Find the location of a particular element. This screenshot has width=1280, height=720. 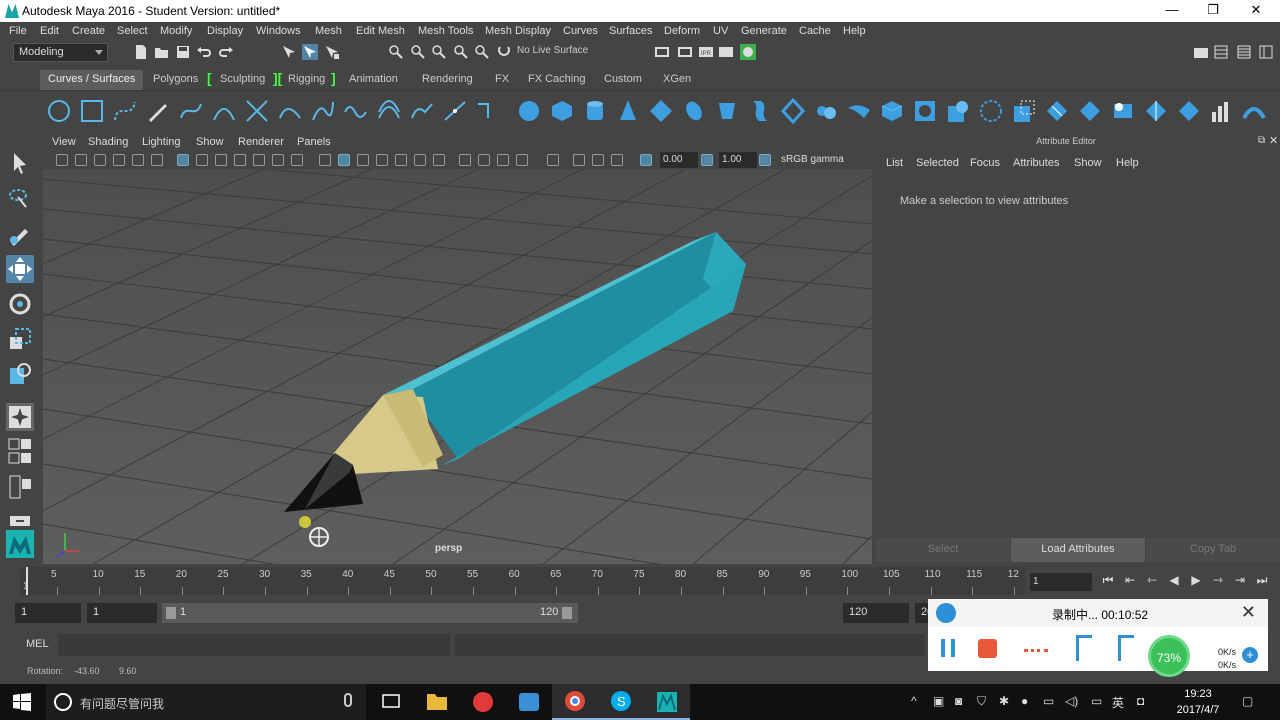

pencil-curve-icon is located at coordinates (158, 111).